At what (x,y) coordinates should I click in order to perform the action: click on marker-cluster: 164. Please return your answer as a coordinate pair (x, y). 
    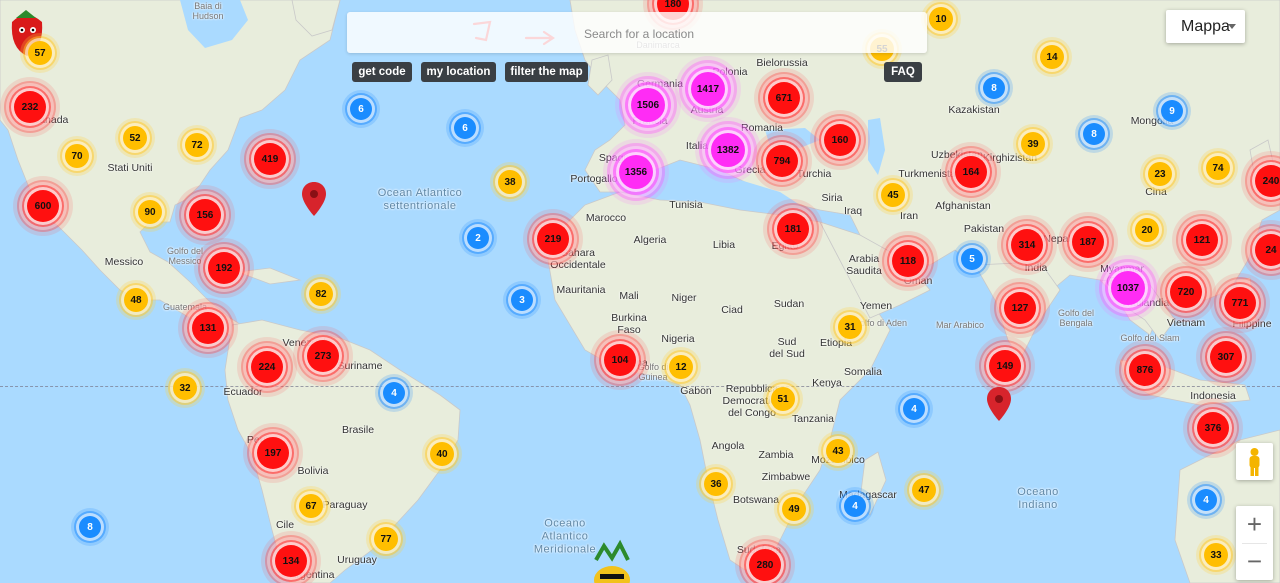
    Looking at the image, I should click on (971, 172).